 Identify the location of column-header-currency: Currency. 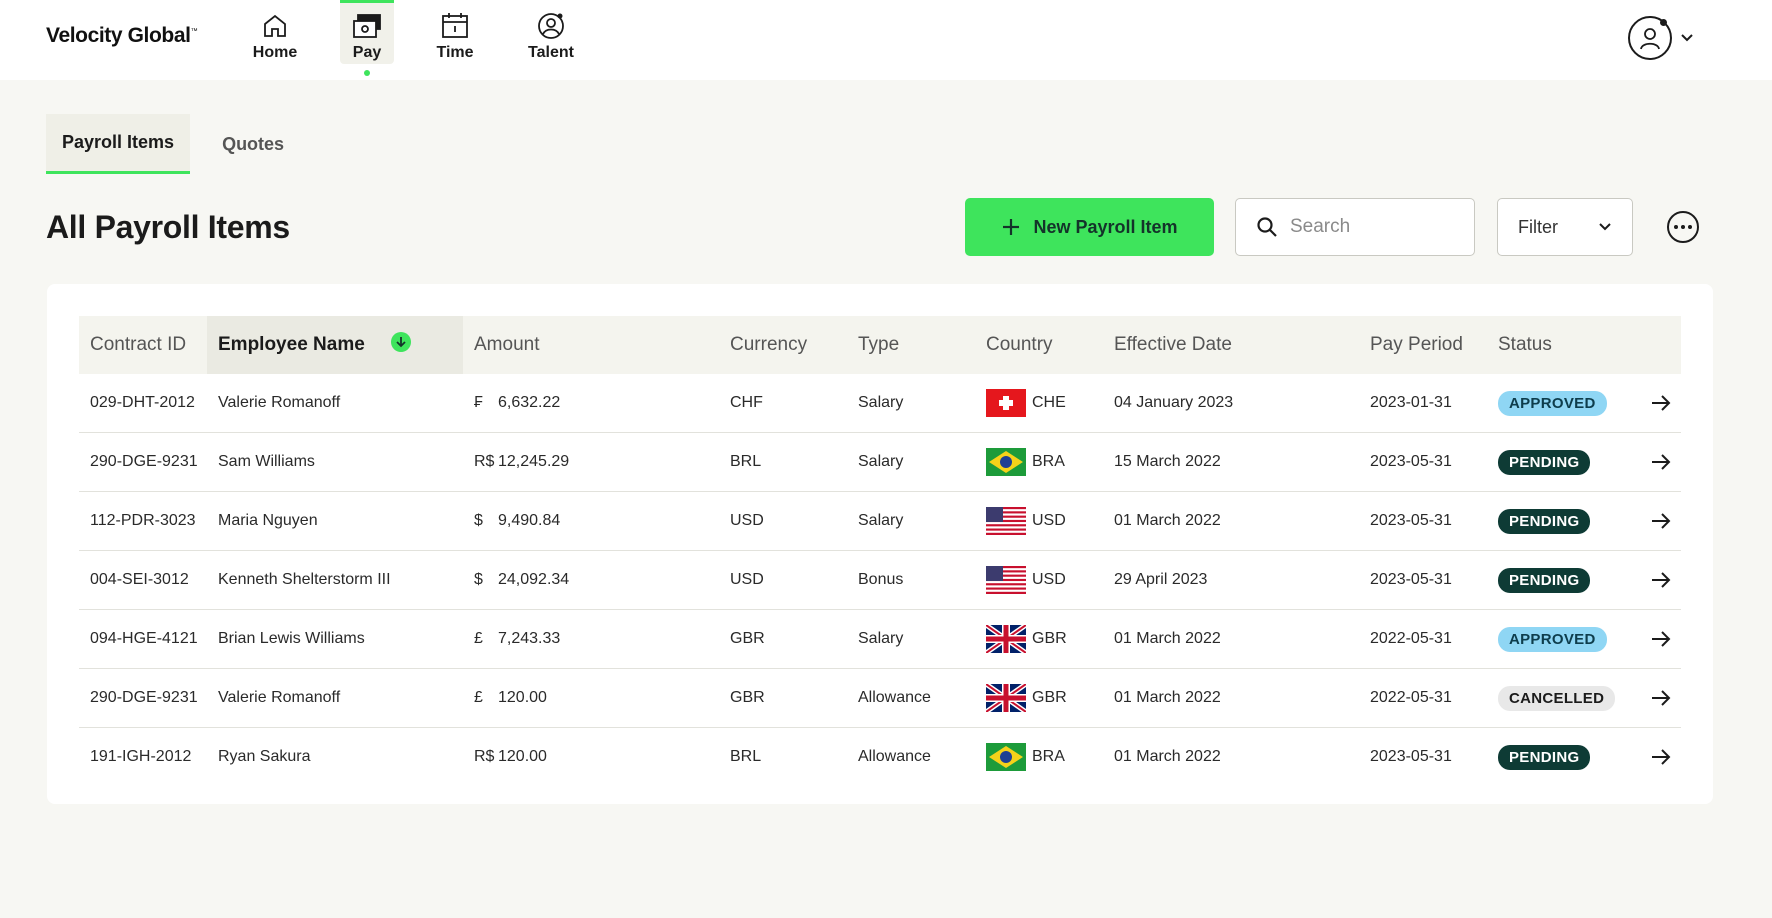
(783, 345).